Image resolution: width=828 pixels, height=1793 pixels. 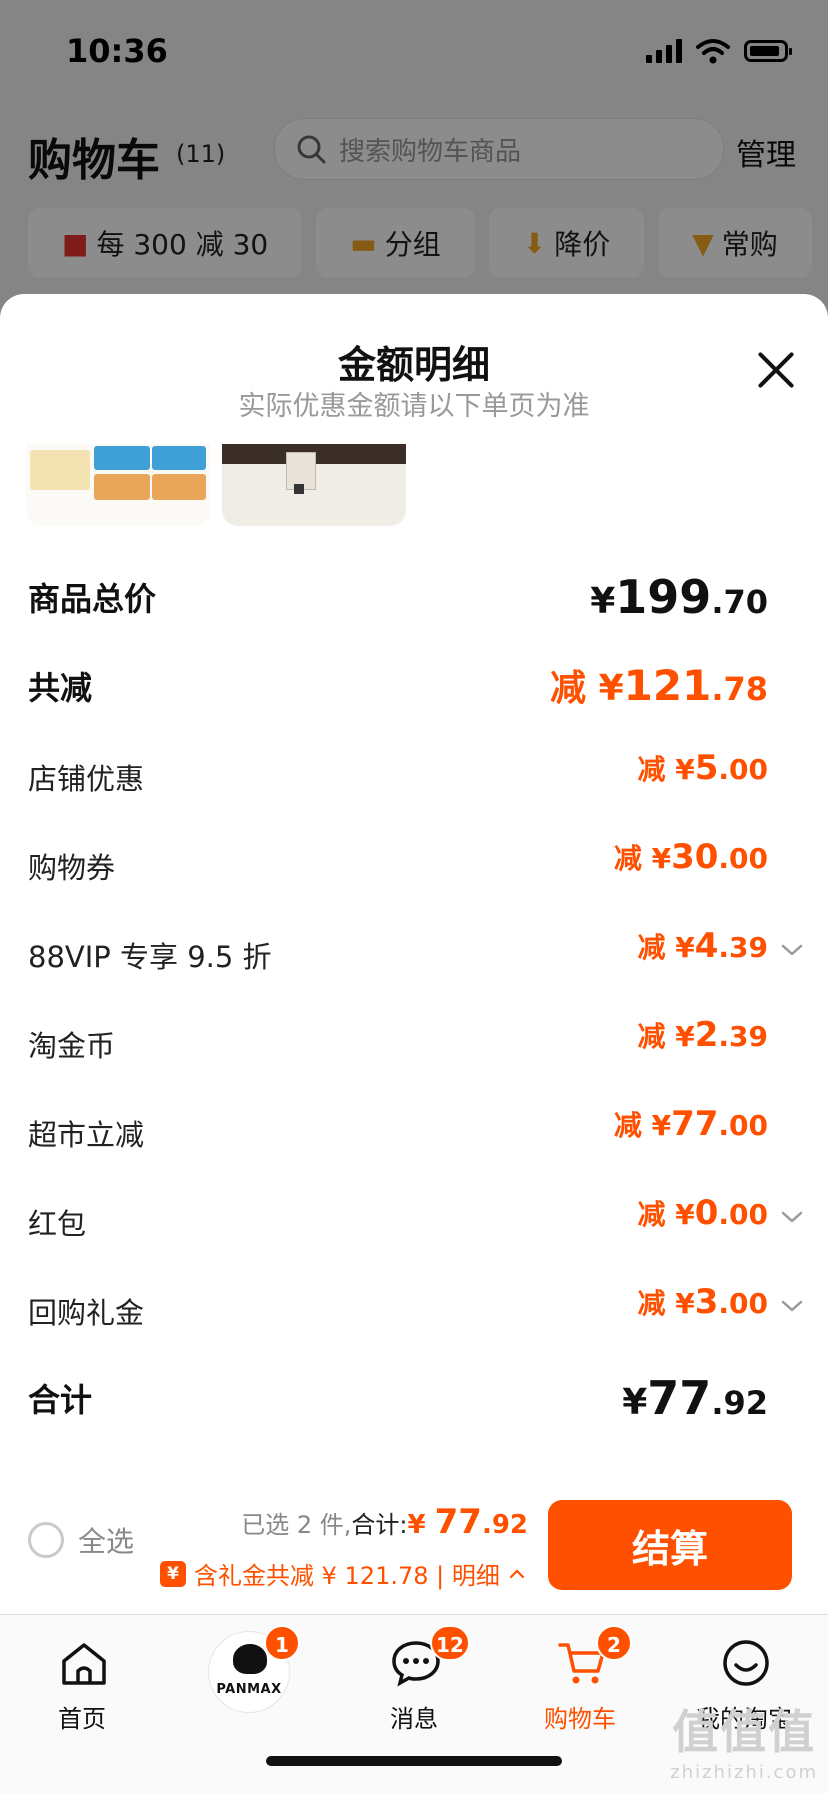 What do you see at coordinates (347, 1576) in the screenshot?
I see `discount-detail-text: 含礼金共减 ¥ 121.78 | 明细` at bounding box center [347, 1576].